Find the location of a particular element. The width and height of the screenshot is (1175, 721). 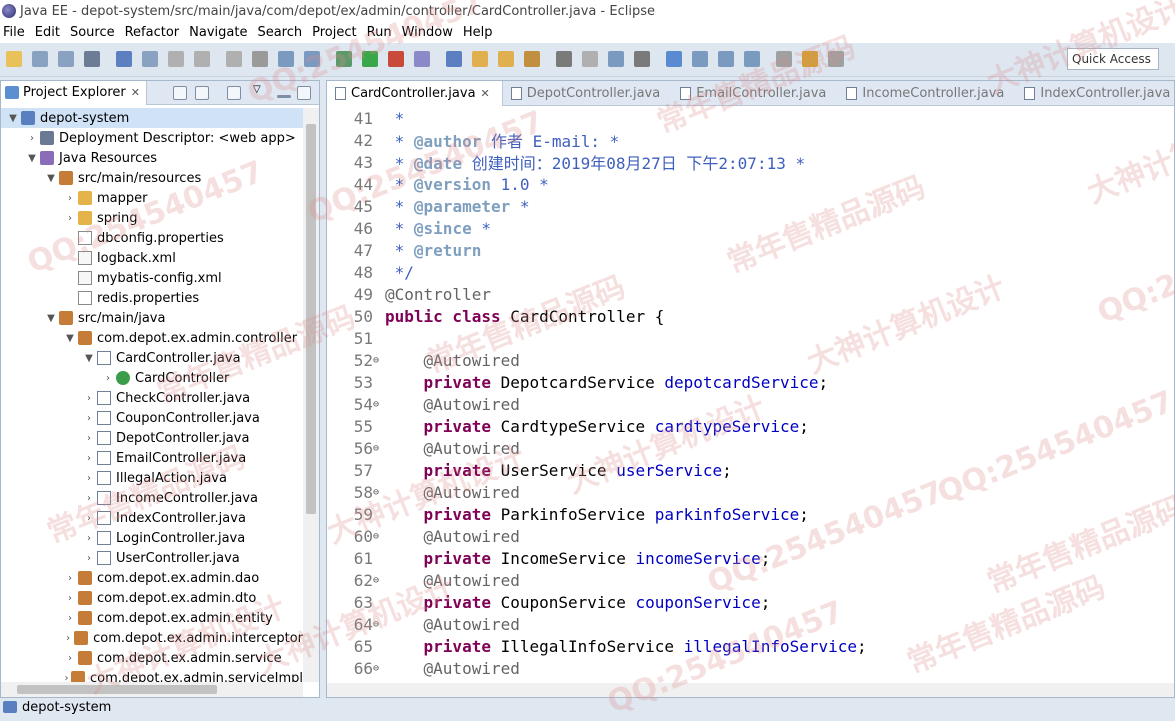

tree-item: › CheckController.java is located at coordinates (152, 398).